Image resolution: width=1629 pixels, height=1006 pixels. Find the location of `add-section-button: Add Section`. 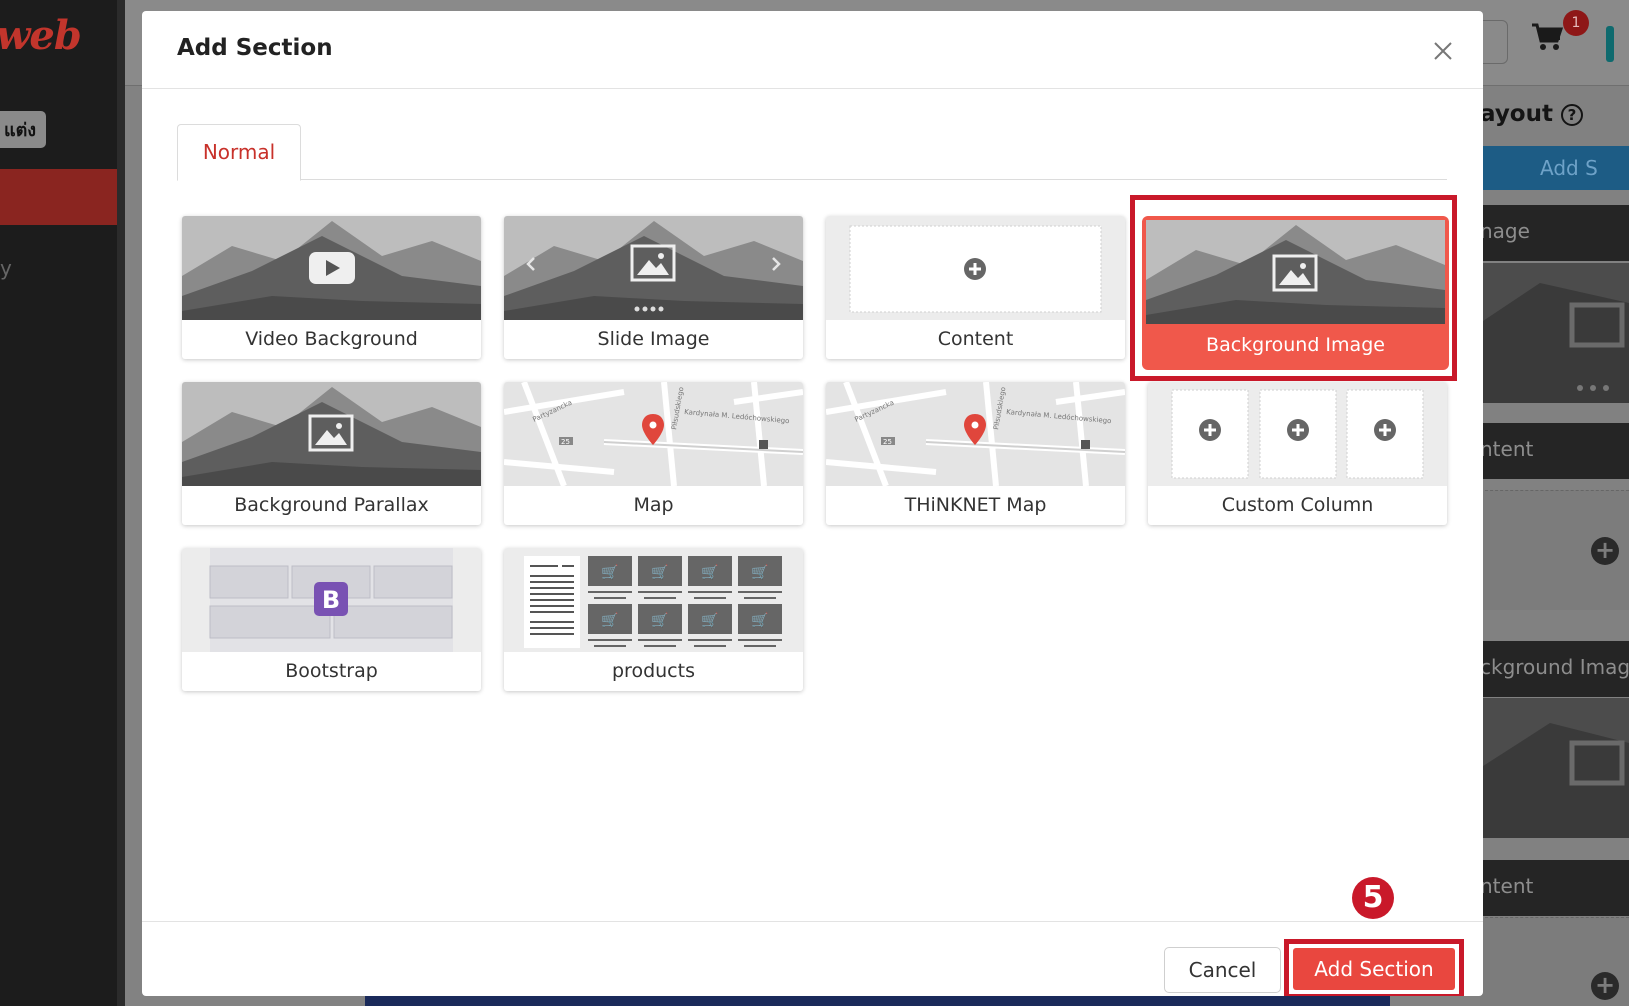

add-section-button: Add Section is located at coordinates (1374, 969).